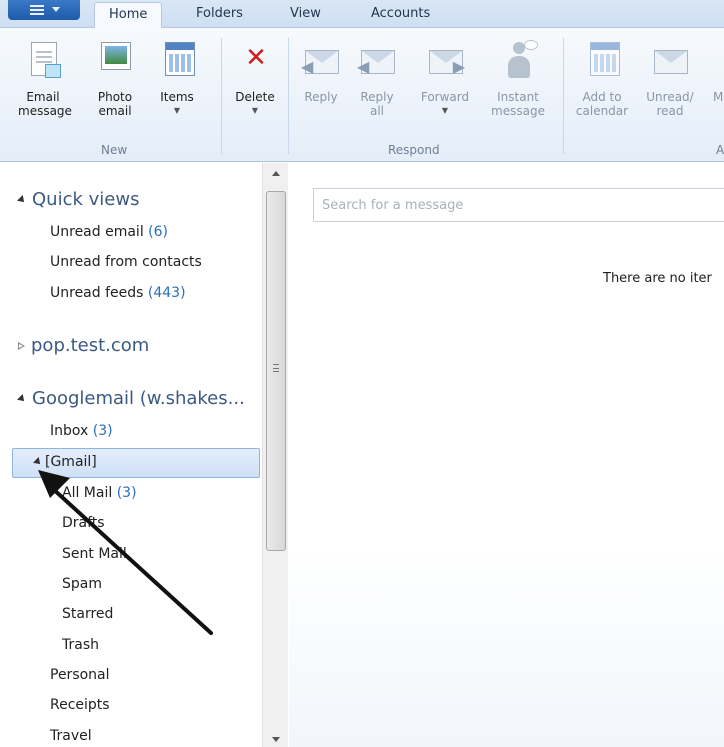 This screenshot has height=747, width=724. I want to click on nav-item-all-mail: All Mail (3), so click(99, 493).